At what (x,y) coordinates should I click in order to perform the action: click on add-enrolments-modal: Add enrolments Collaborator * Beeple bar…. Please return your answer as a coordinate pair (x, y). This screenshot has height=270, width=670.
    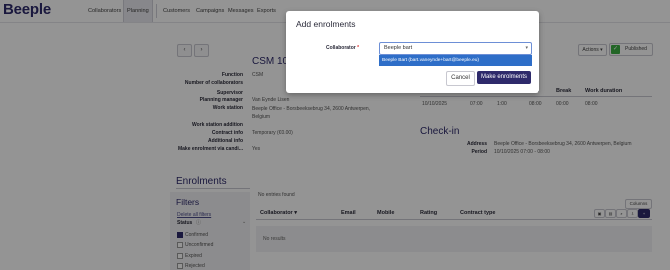
    Looking at the image, I should click on (412, 52).